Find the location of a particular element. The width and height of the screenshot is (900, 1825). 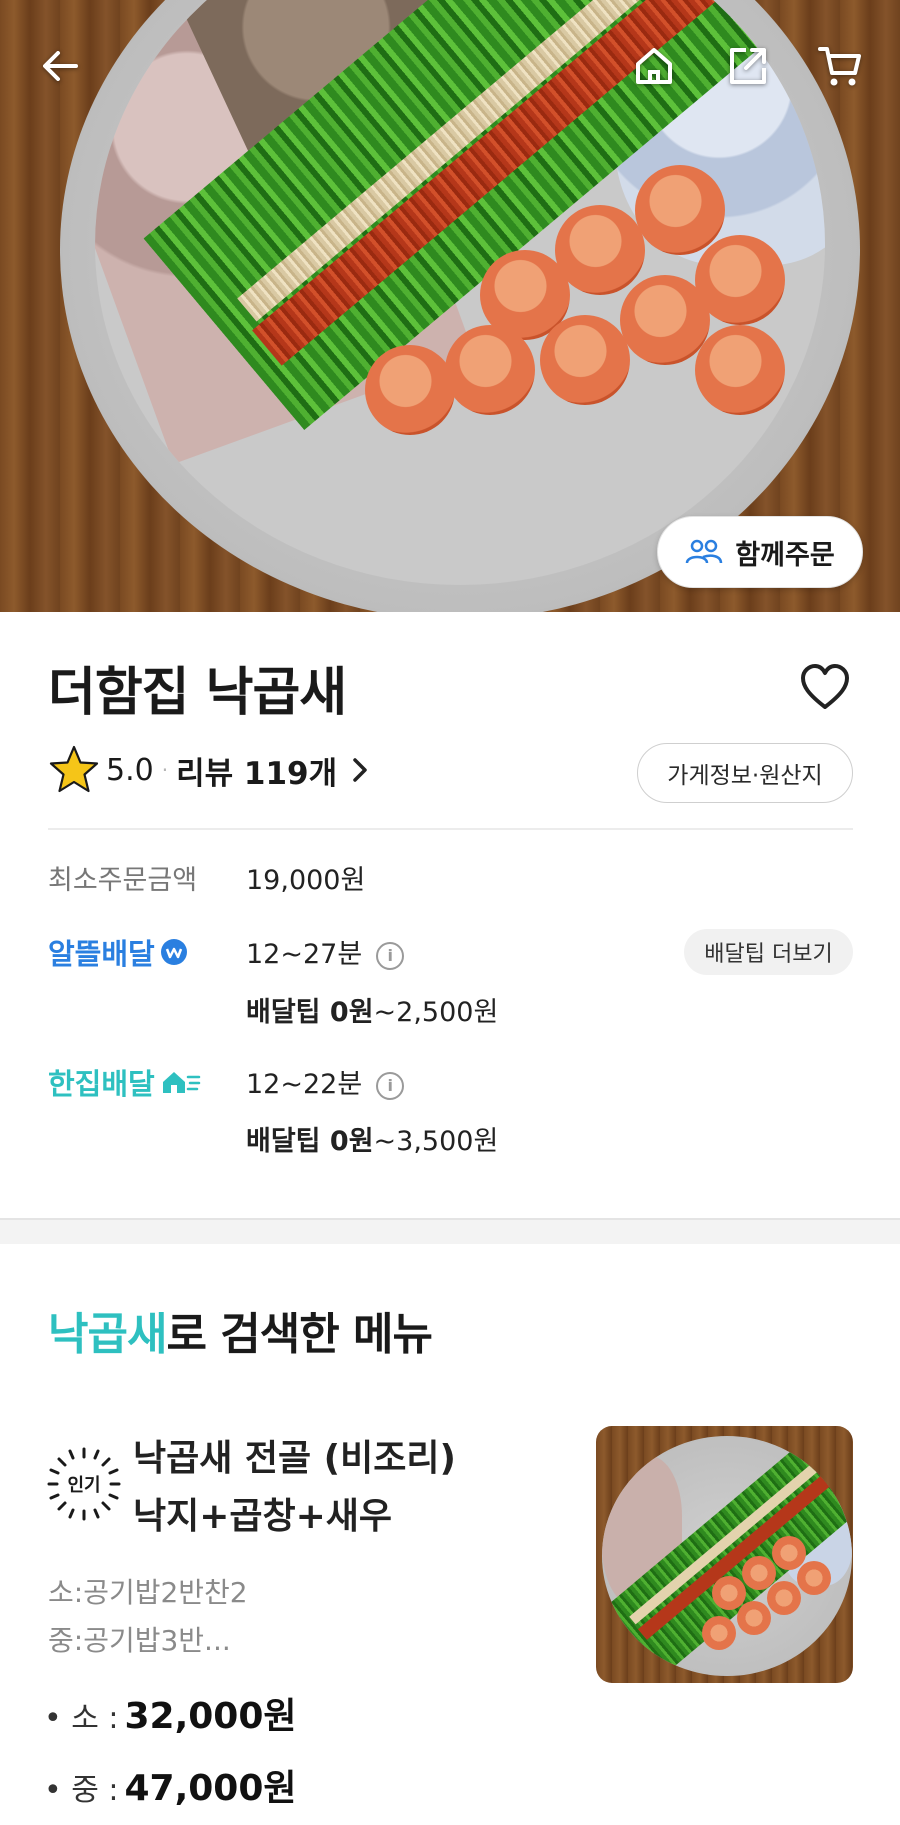

arrow-left-icon is located at coordinates (60, 66).